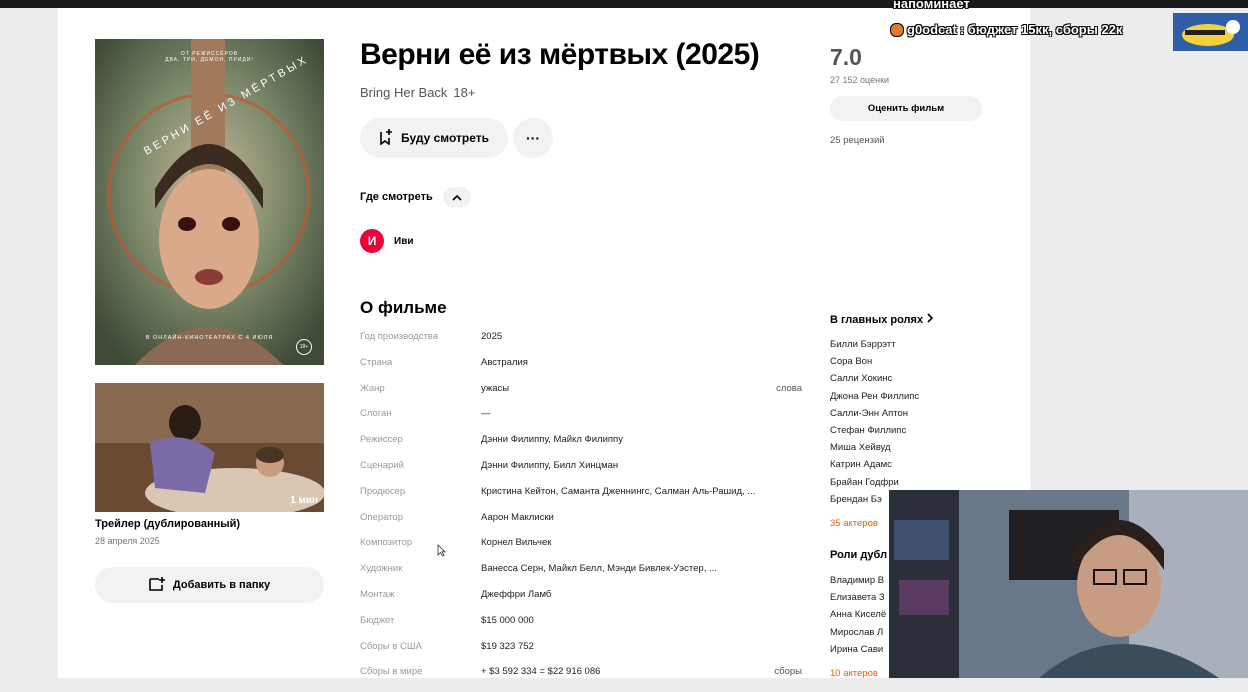 The height and width of the screenshot is (692, 1248). What do you see at coordinates (581, 628) in the screenshot?
I see `fact-row: Бюджет $15 000 000` at bounding box center [581, 628].